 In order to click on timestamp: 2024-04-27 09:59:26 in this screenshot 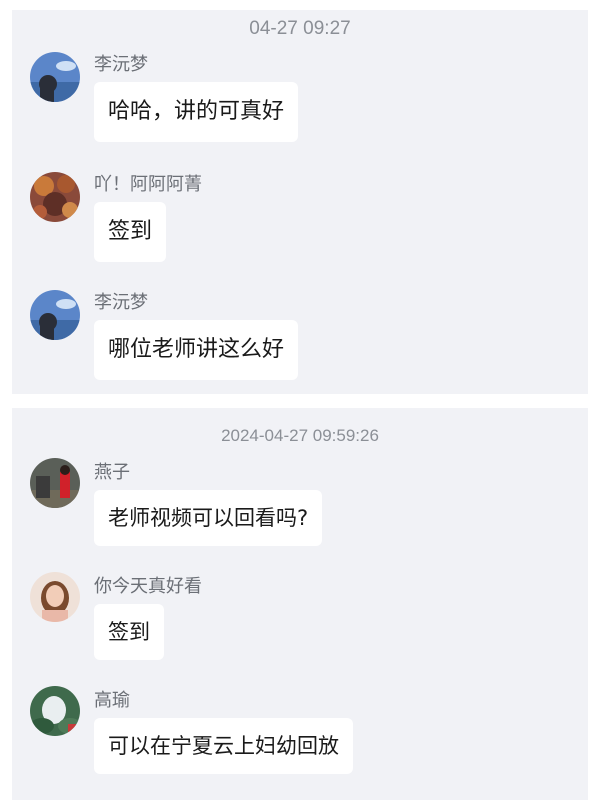, I will do `click(300, 435)`.